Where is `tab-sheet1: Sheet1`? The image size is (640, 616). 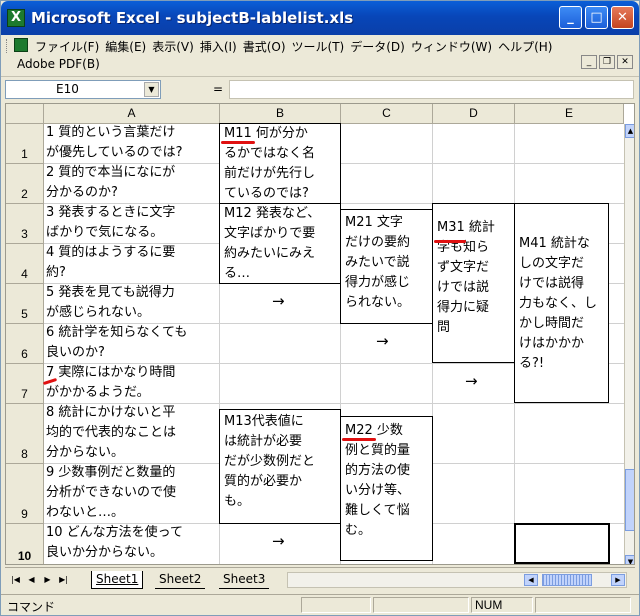
tab-sheet1: Sheet1 is located at coordinates (117, 580).